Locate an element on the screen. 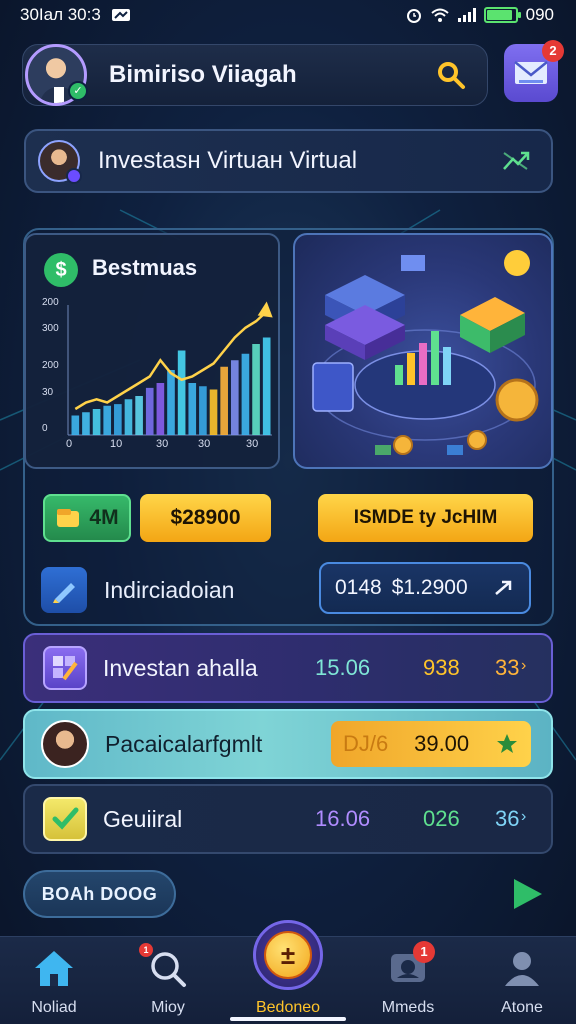  battery-icon is located at coordinates (502, 15).